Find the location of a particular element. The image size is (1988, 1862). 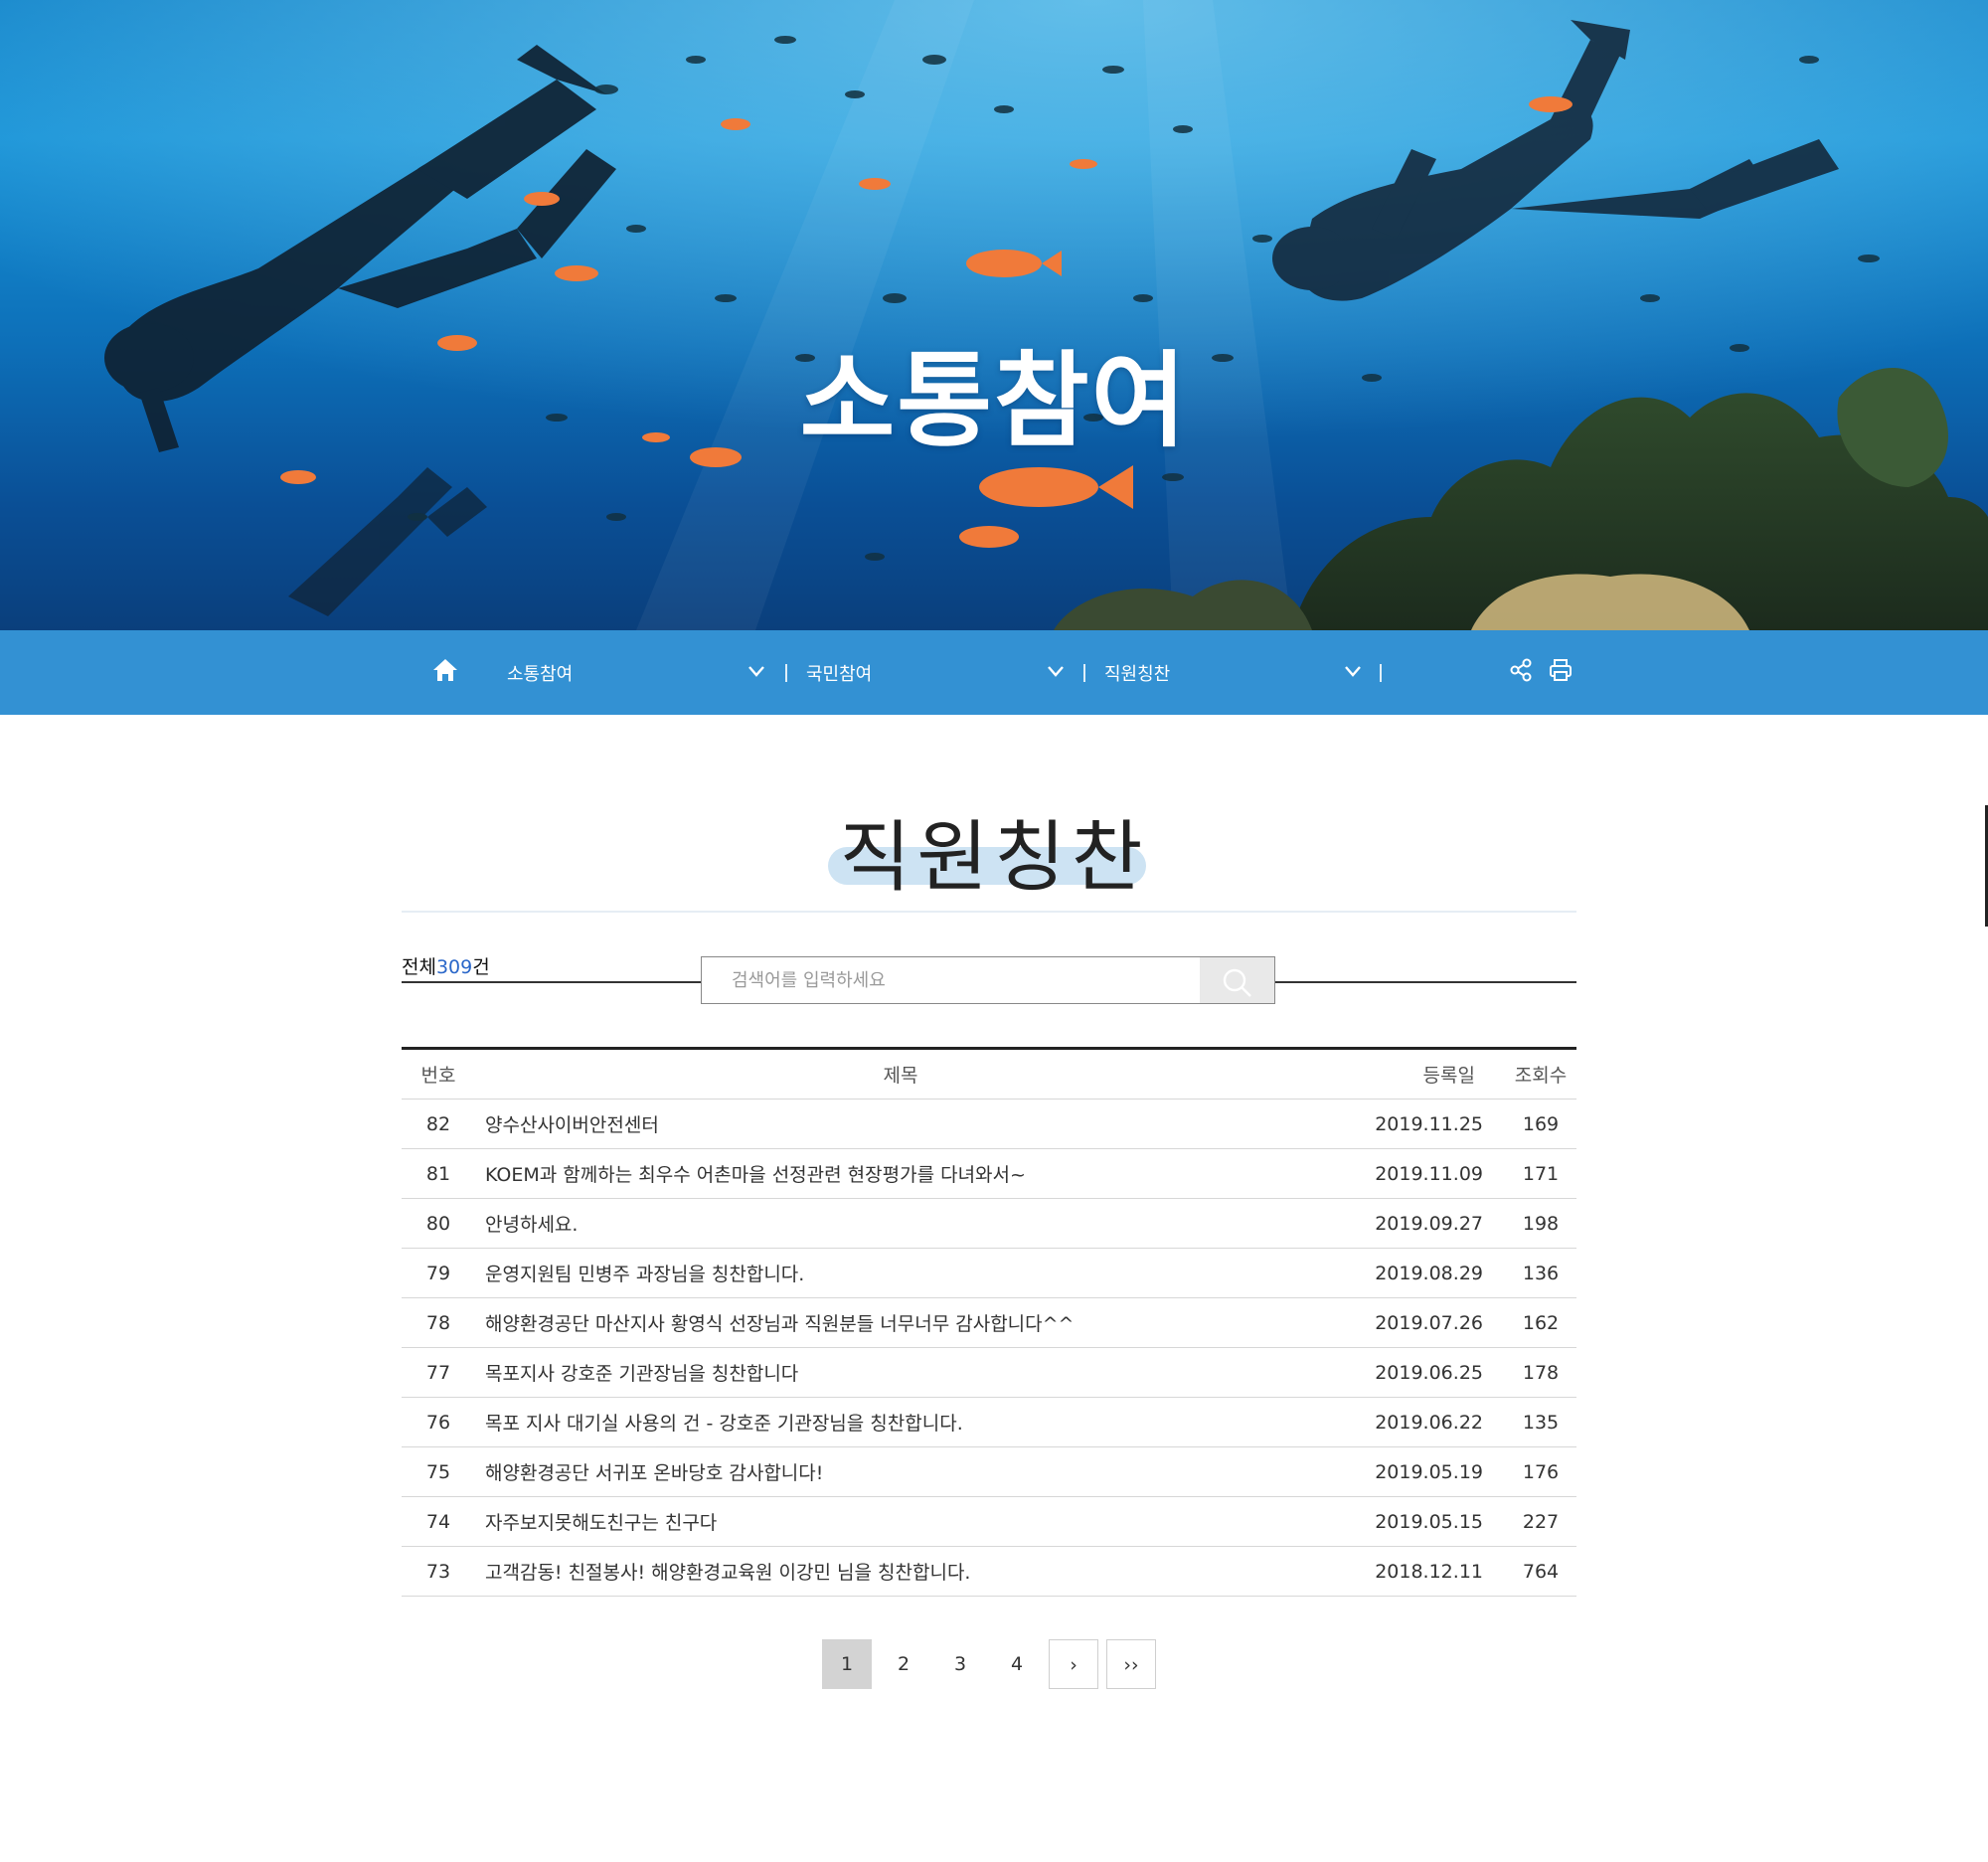

nav-menu-label: 국민참여 is located at coordinates (839, 675).